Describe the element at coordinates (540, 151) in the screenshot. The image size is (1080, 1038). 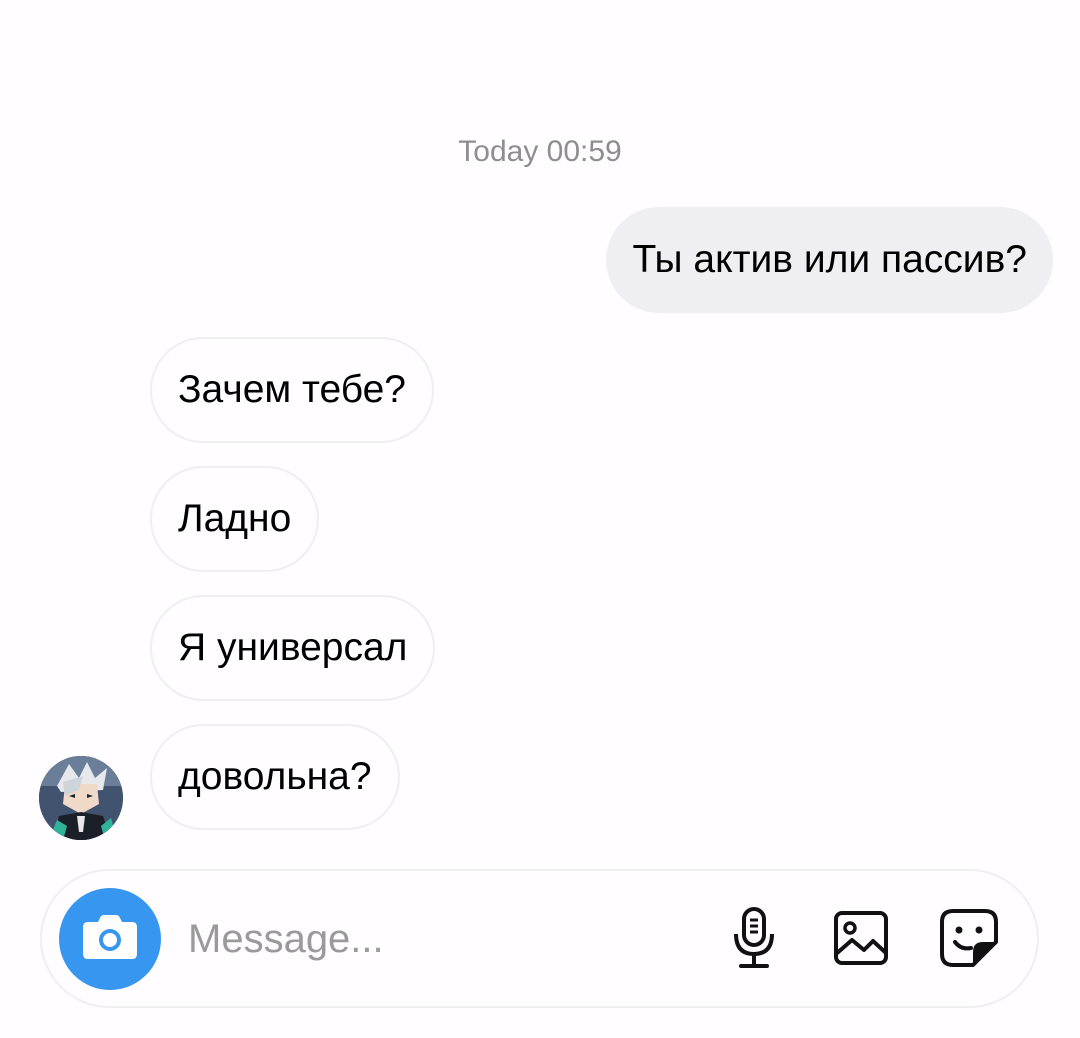
I see `thread-timestamp: Today 00:59` at that location.